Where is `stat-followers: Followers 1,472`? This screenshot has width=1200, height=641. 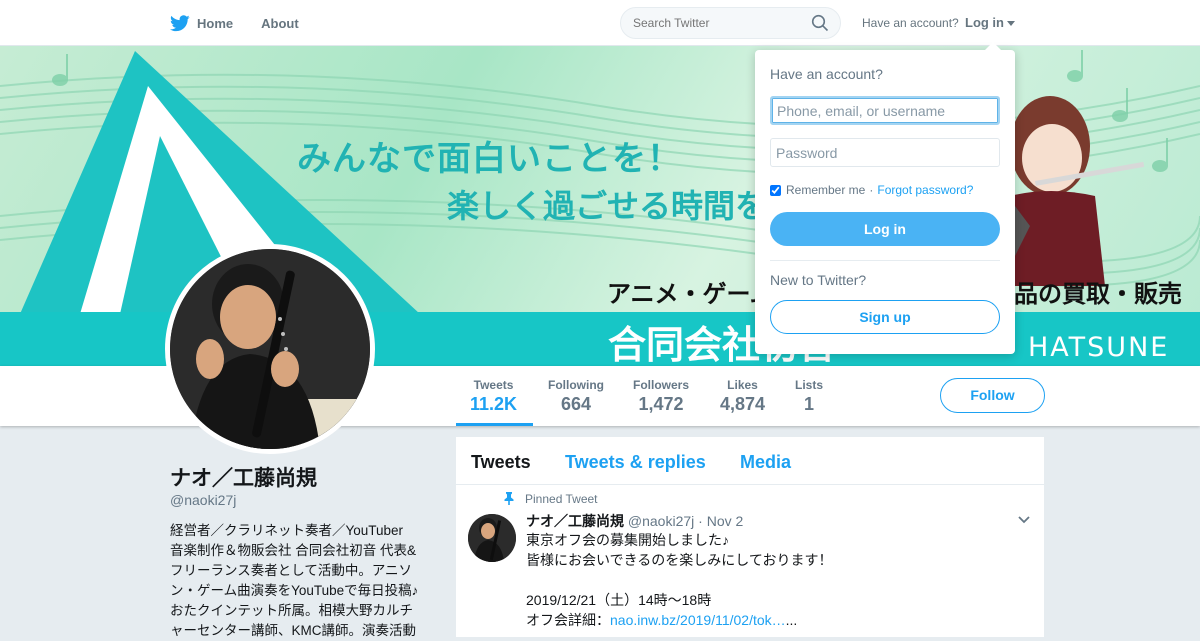 stat-followers: Followers 1,472 is located at coordinates (661, 396).